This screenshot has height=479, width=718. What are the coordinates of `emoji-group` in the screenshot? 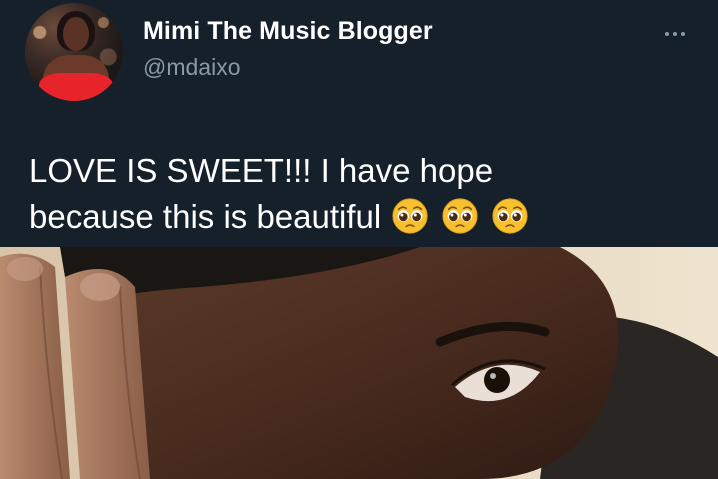 It's located at (460, 216).